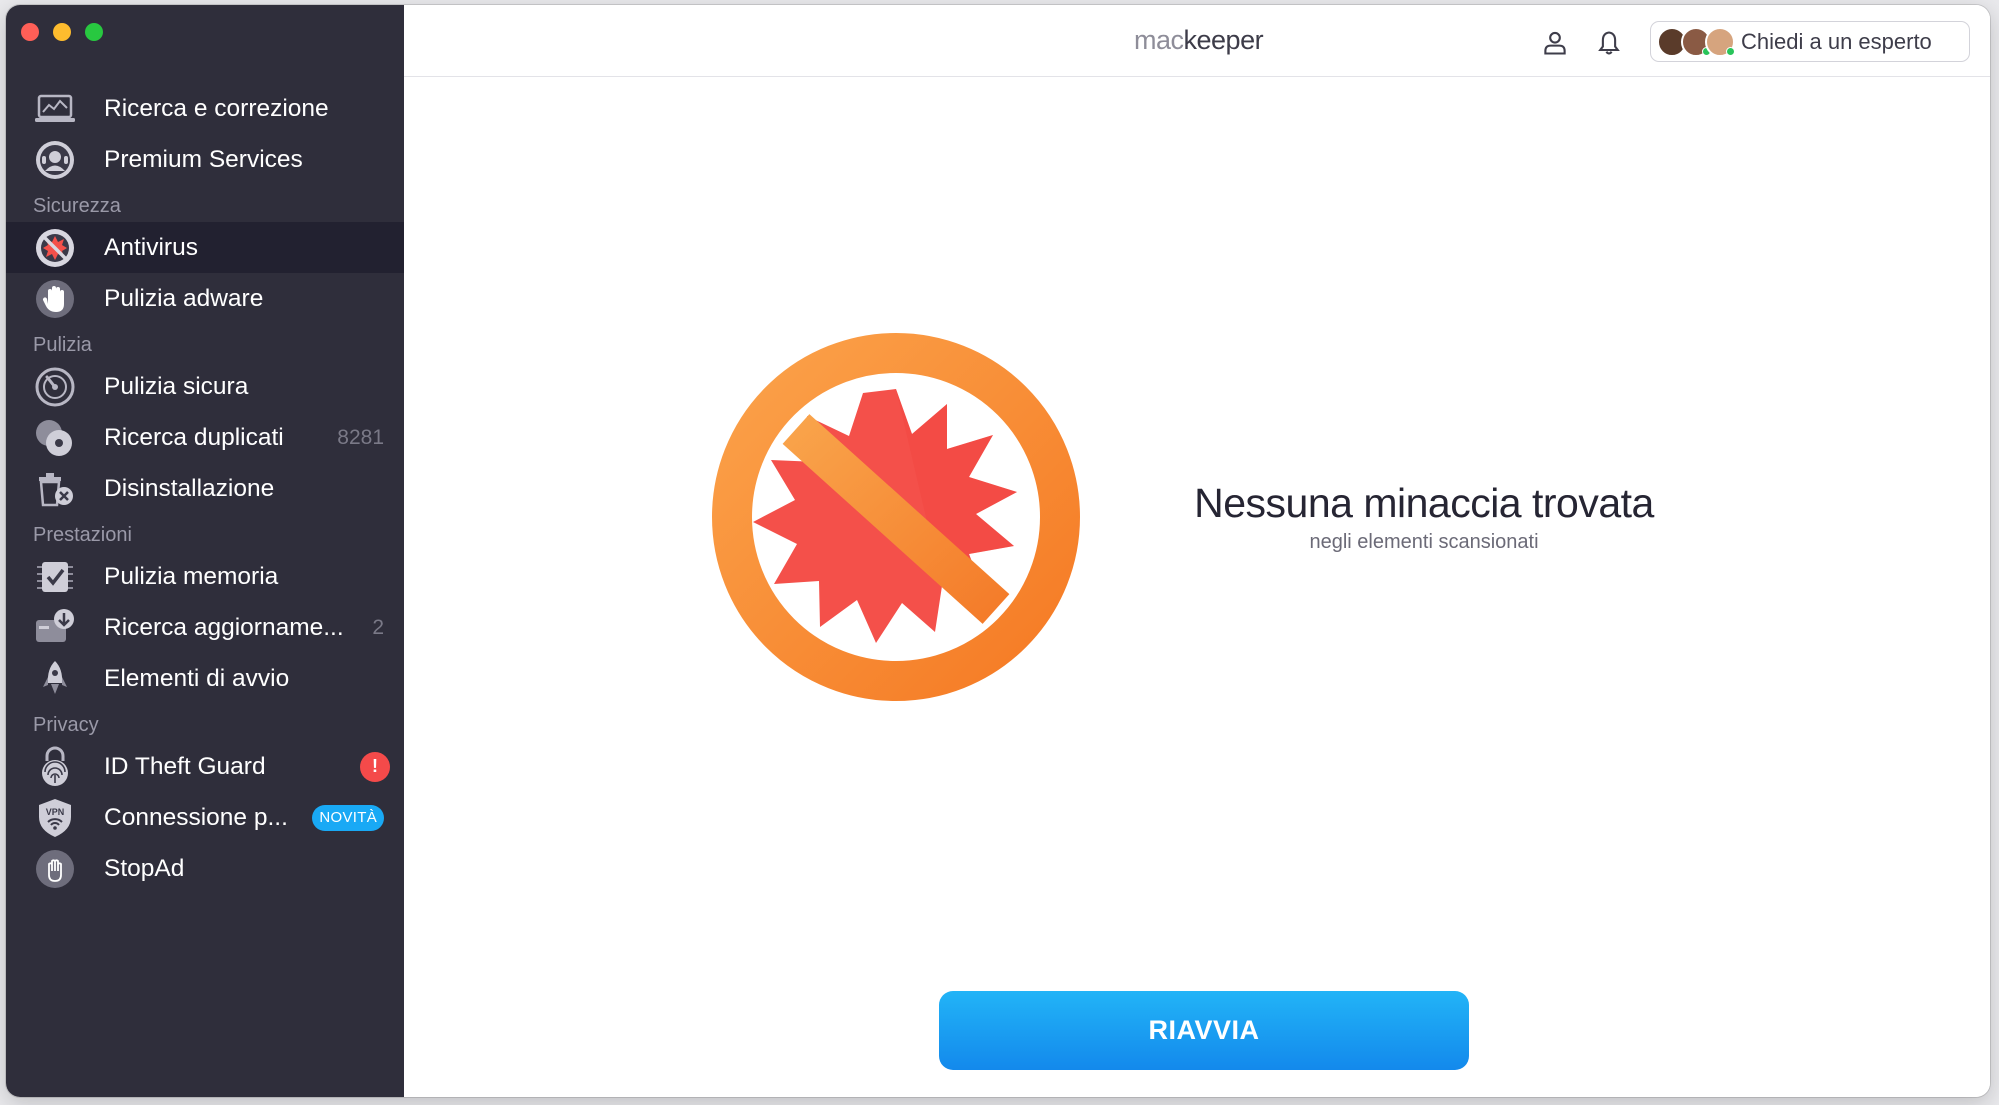 Image resolution: width=1999 pixels, height=1105 pixels. What do you see at coordinates (1204, 1030) in the screenshot?
I see `restart-button: RIAVVIA` at bounding box center [1204, 1030].